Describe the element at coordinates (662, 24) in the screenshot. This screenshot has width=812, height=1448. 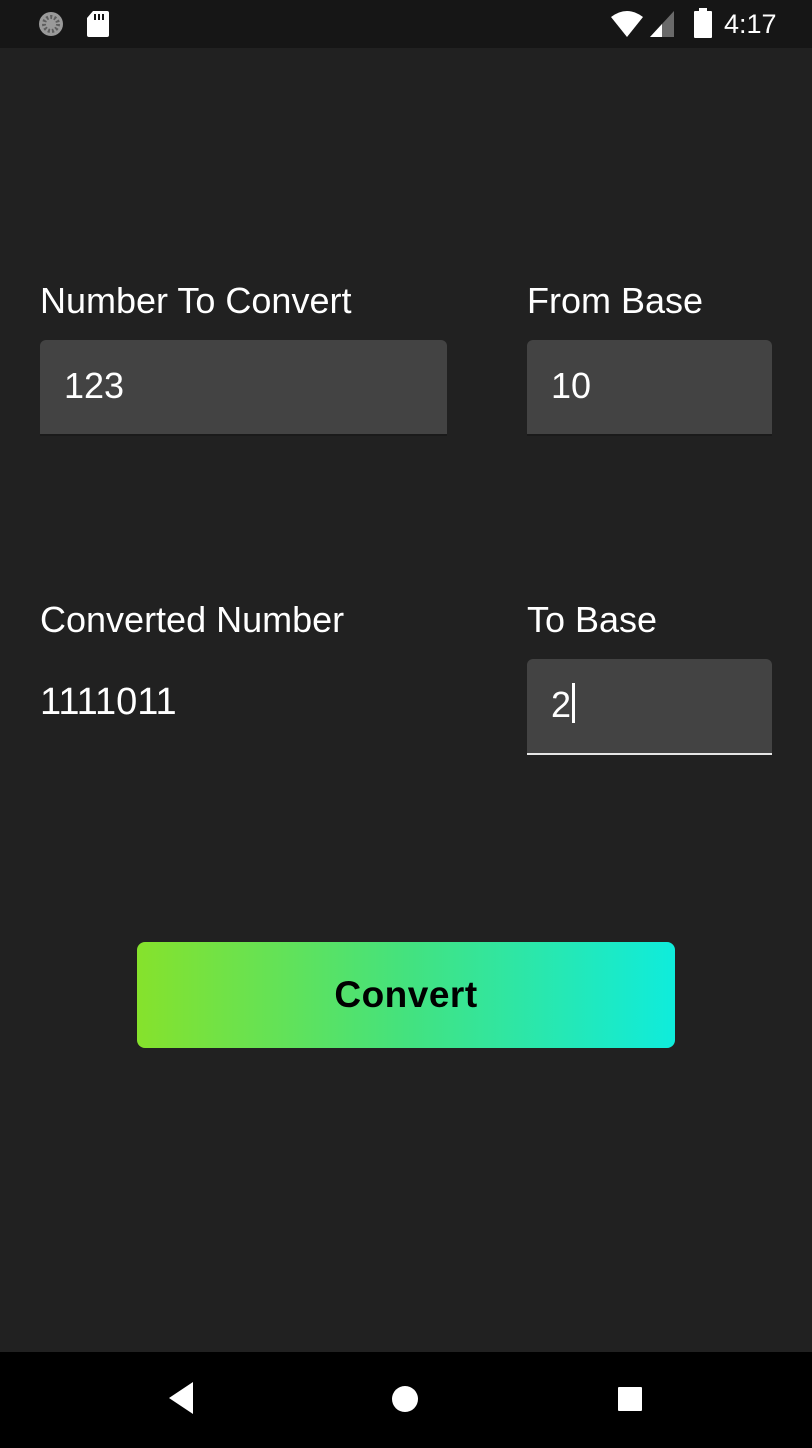
I see `cell-signal-icon` at that location.